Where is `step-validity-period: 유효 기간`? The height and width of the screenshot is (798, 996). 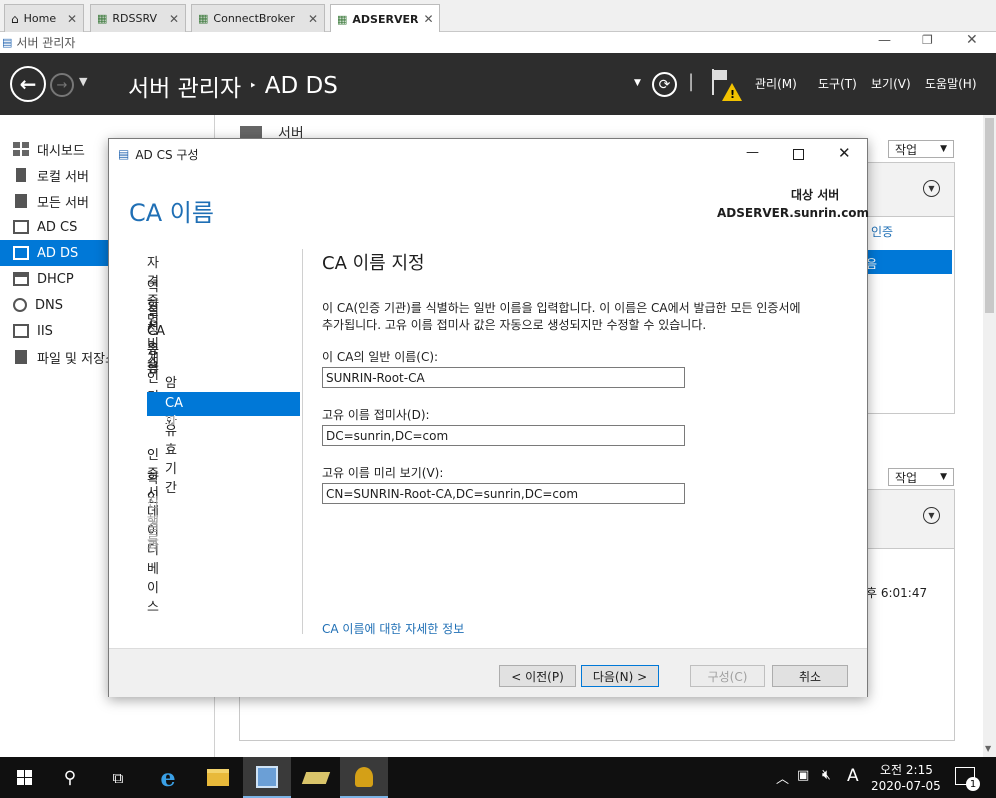
step-validity-period: 유효 기간 is located at coordinates (171, 458).